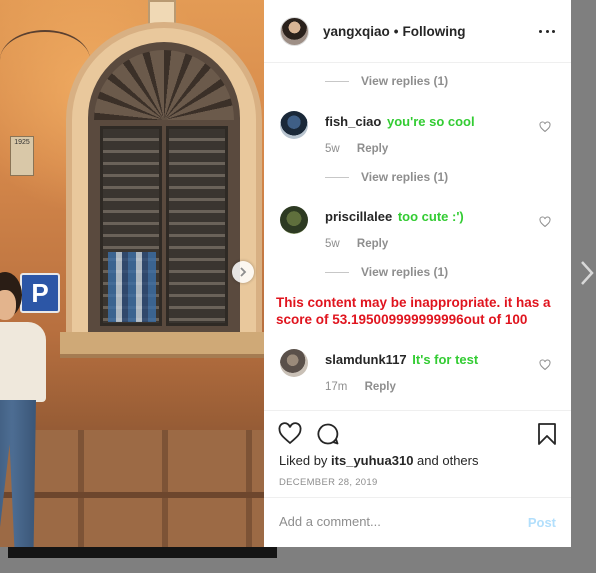 The width and height of the screenshot is (596, 573). I want to click on comment-line: slamdunk117 It's for test, so click(435, 359).